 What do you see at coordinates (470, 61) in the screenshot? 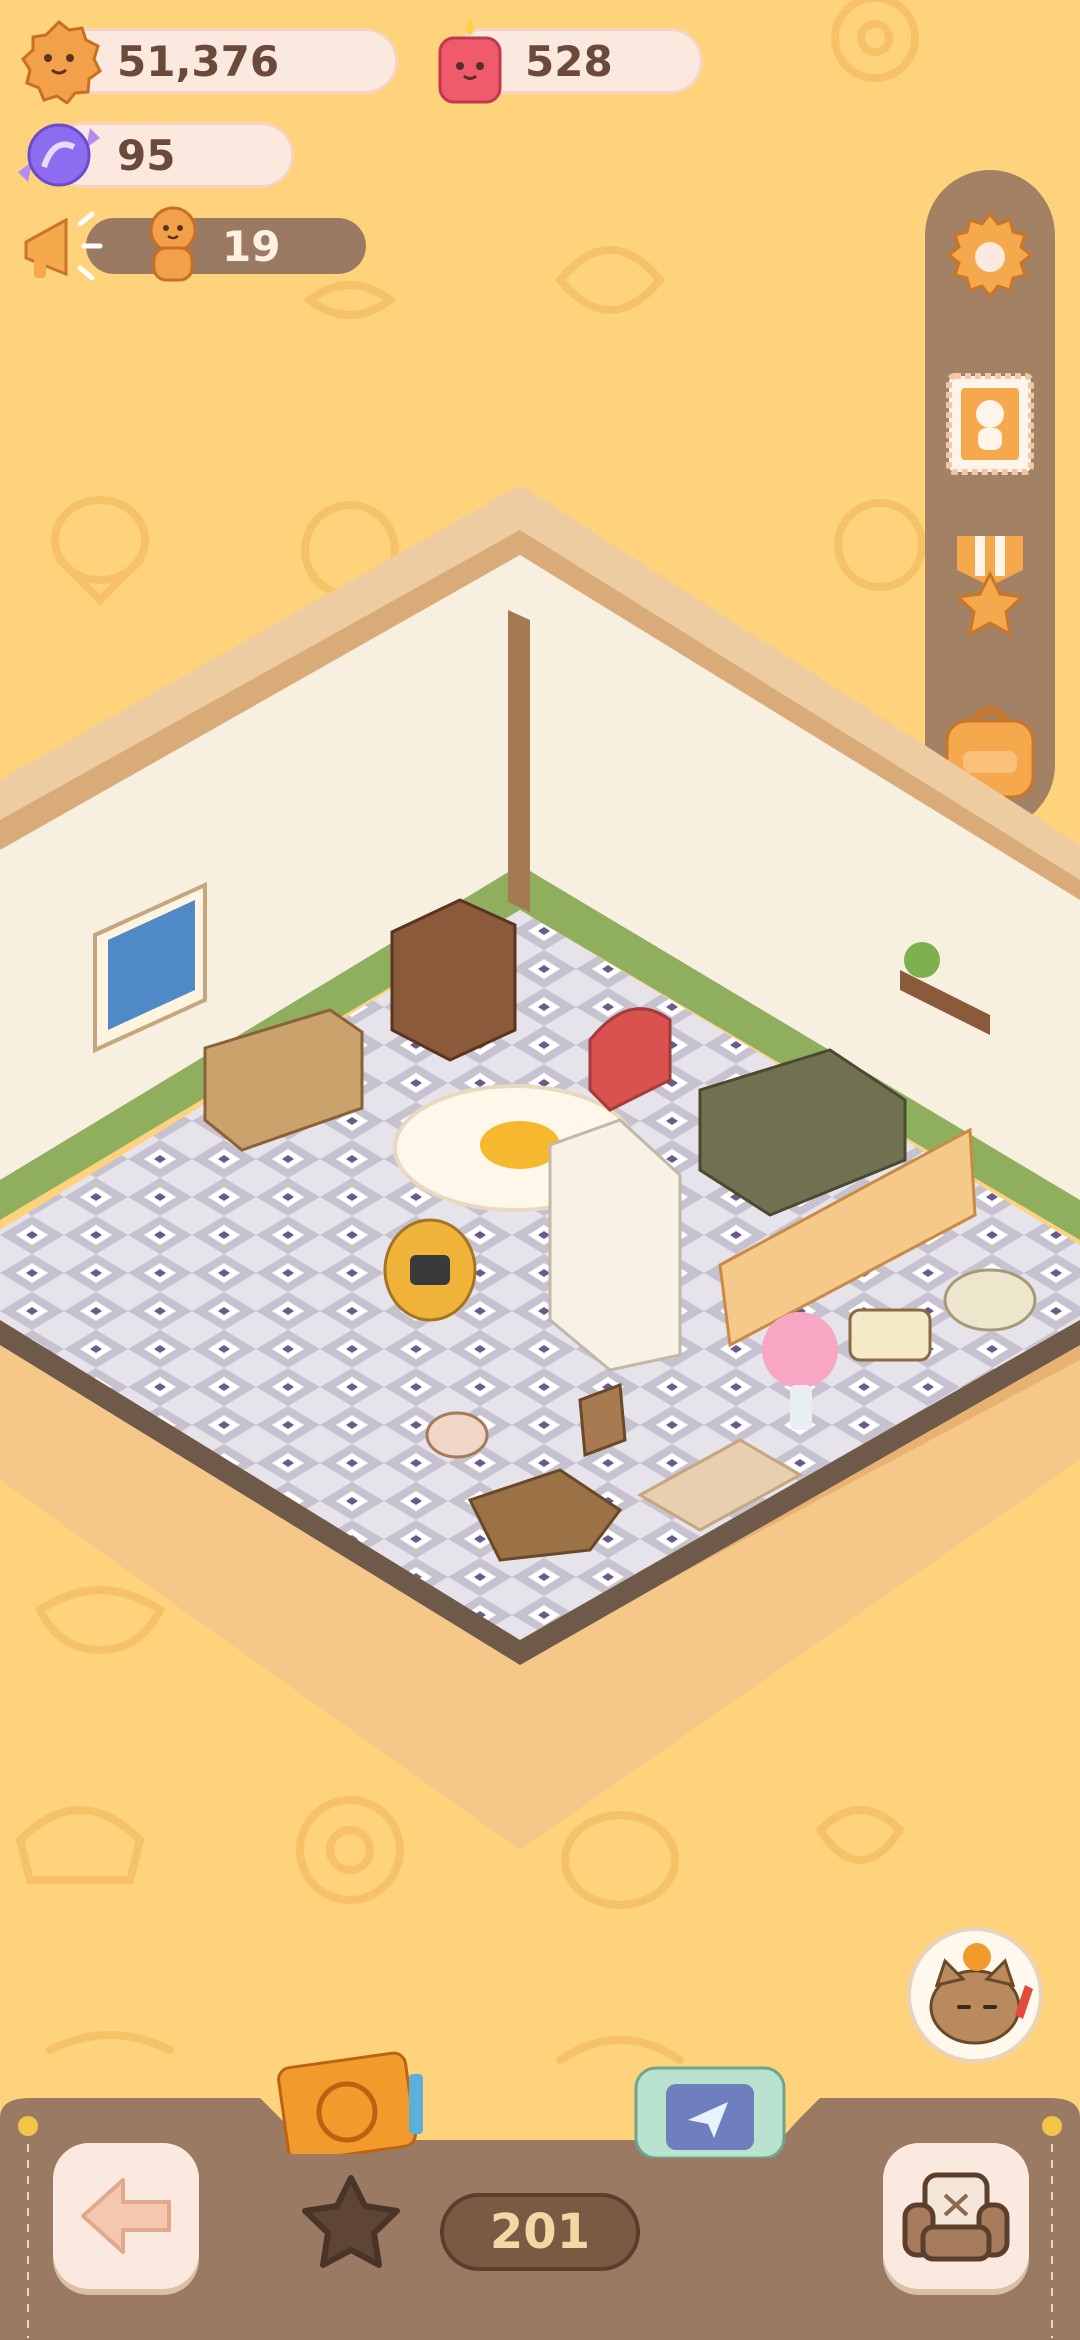
I see `candle-icon` at bounding box center [470, 61].